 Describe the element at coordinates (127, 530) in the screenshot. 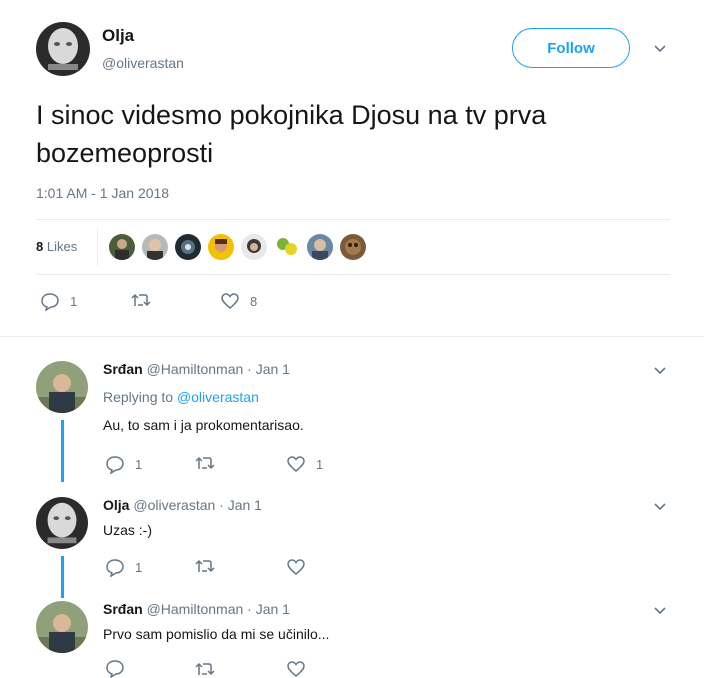

I see `reply-text: Uzas :-)` at that location.